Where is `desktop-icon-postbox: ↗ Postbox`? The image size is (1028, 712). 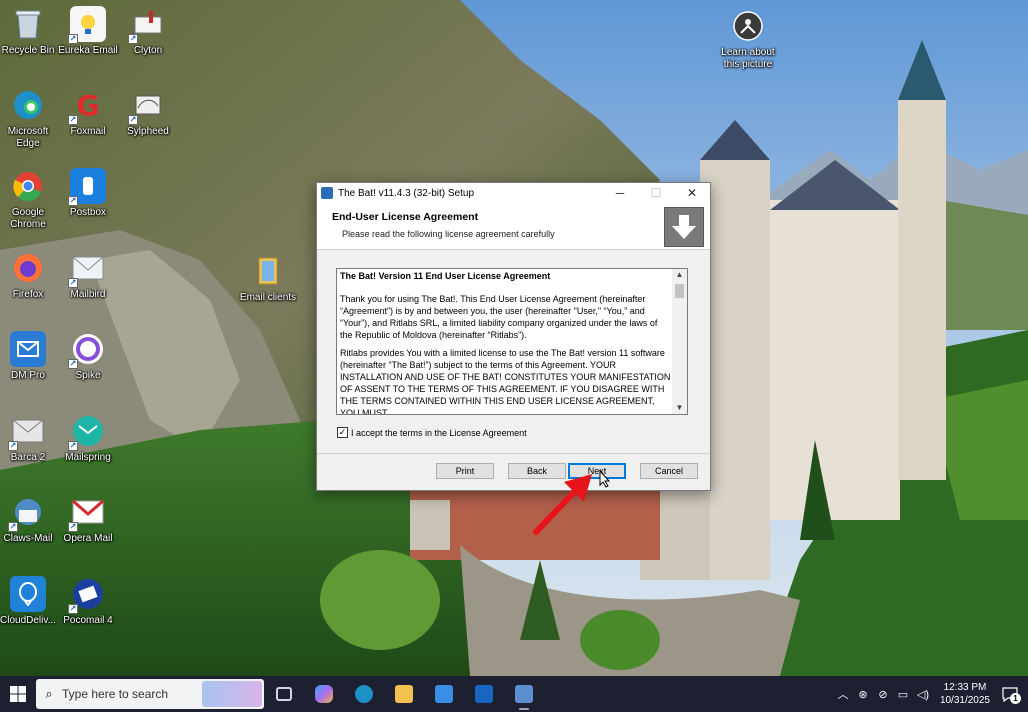 desktop-icon-postbox: ↗ Postbox is located at coordinates (88, 193).